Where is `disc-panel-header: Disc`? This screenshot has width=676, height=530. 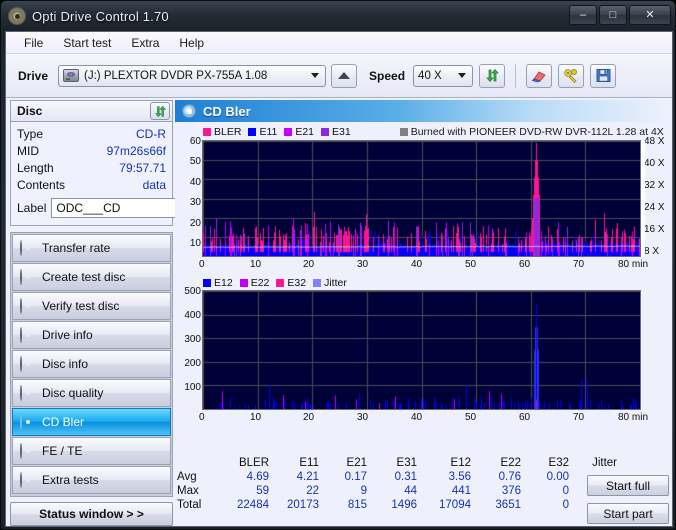 disc-panel-header: Disc is located at coordinates (91, 111).